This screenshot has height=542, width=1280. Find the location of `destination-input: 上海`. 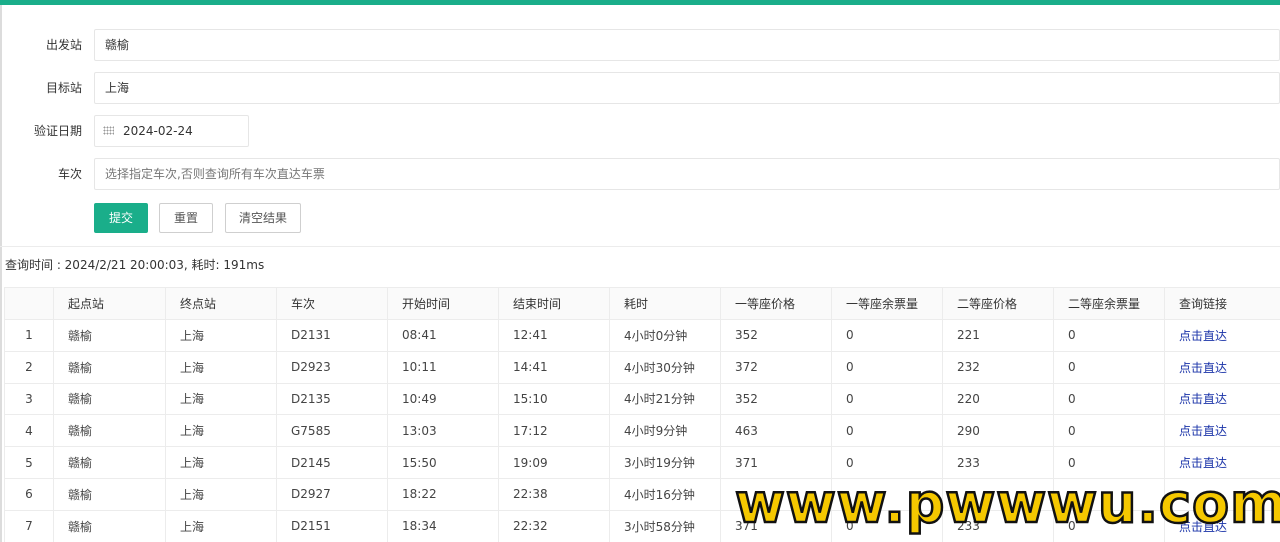

destination-input: 上海 is located at coordinates (687, 88).